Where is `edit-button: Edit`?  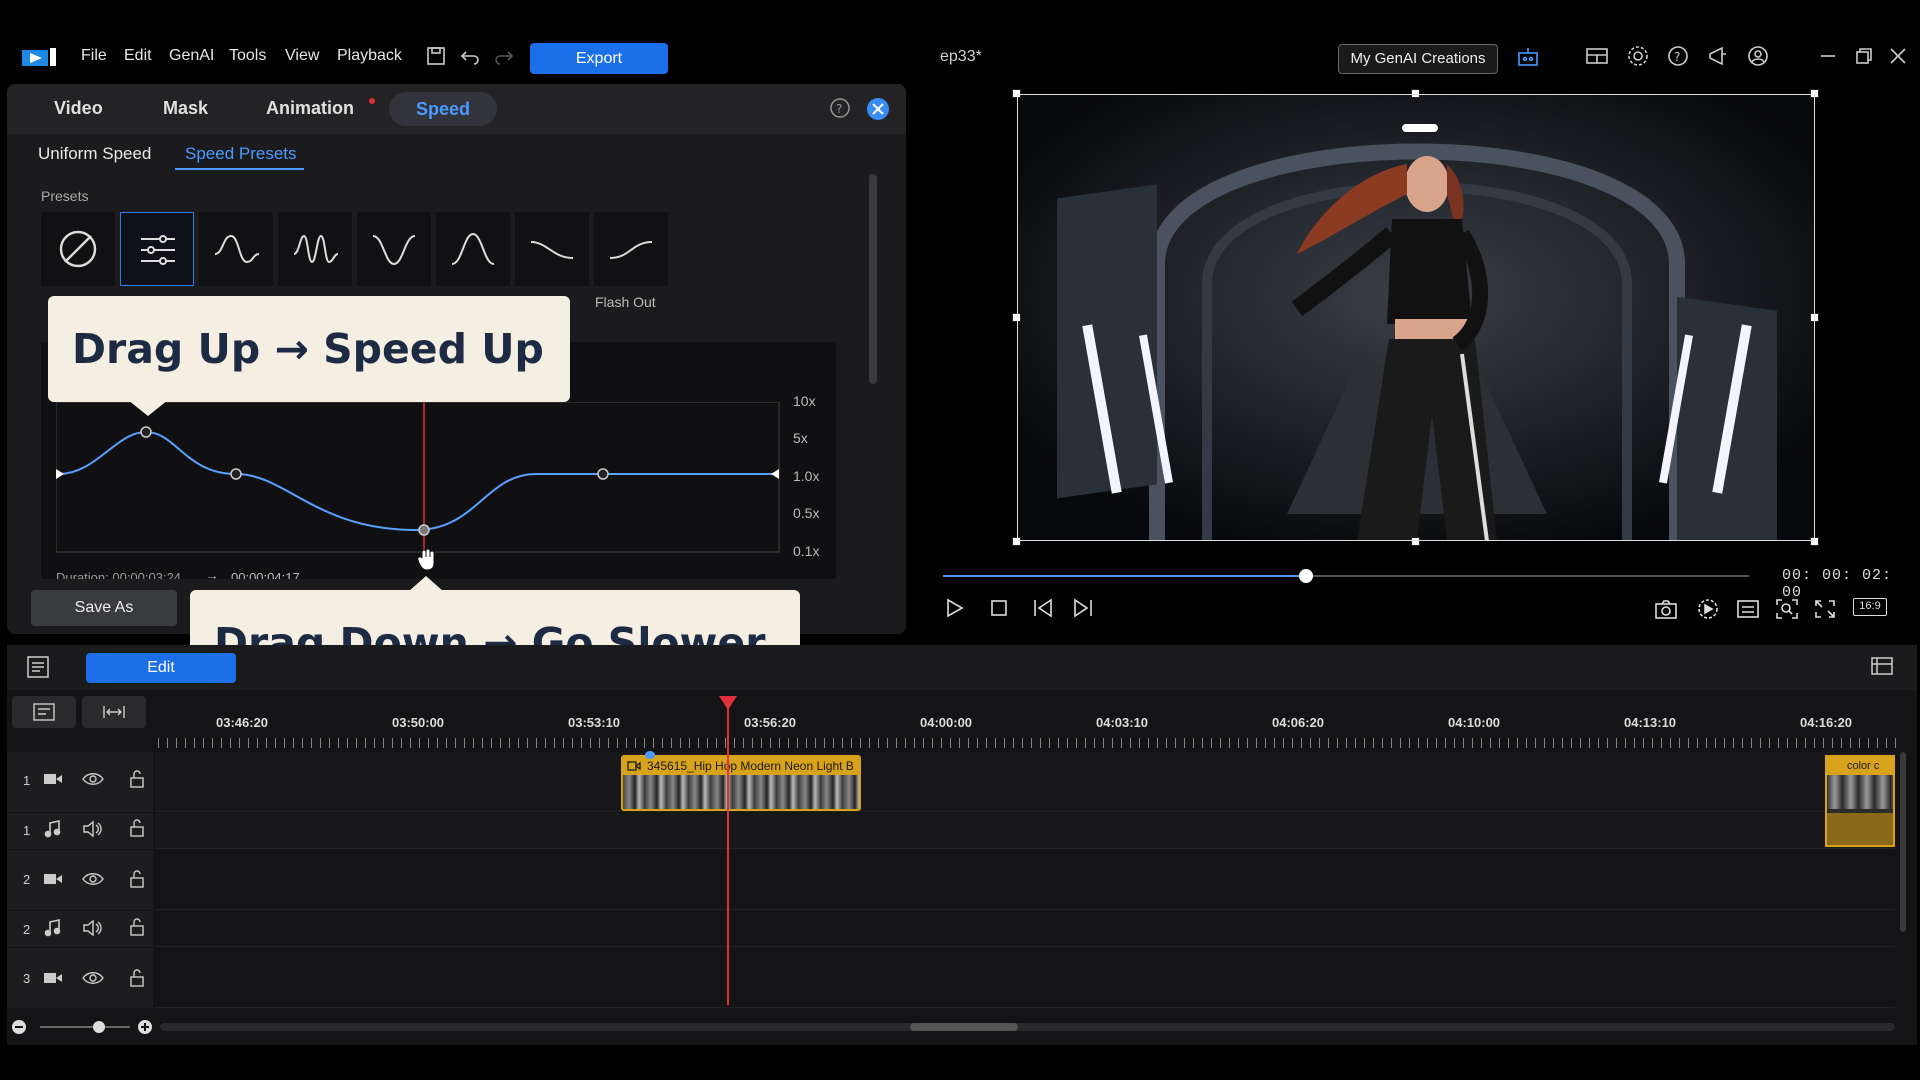 edit-button: Edit is located at coordinates (161, 668).